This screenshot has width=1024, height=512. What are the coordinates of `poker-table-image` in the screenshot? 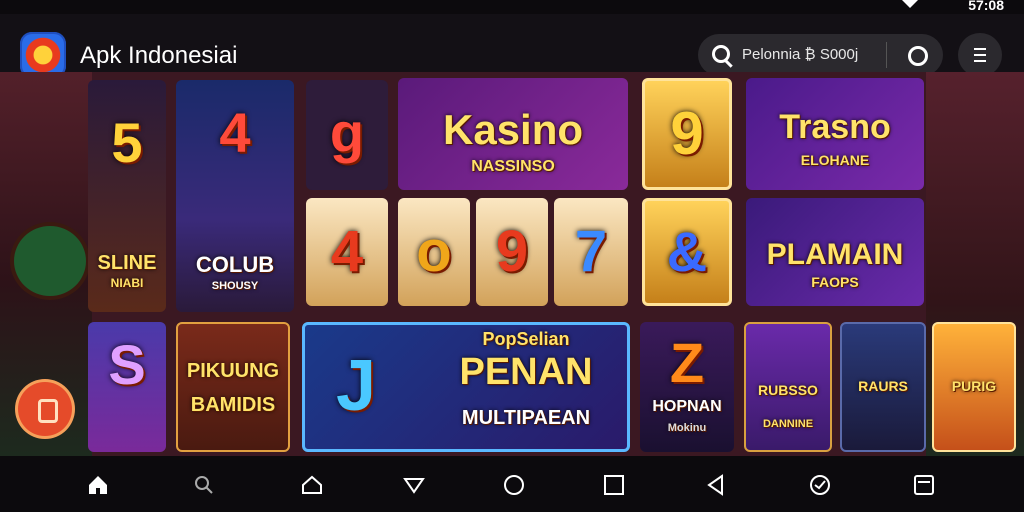 It's located at (50, 261).